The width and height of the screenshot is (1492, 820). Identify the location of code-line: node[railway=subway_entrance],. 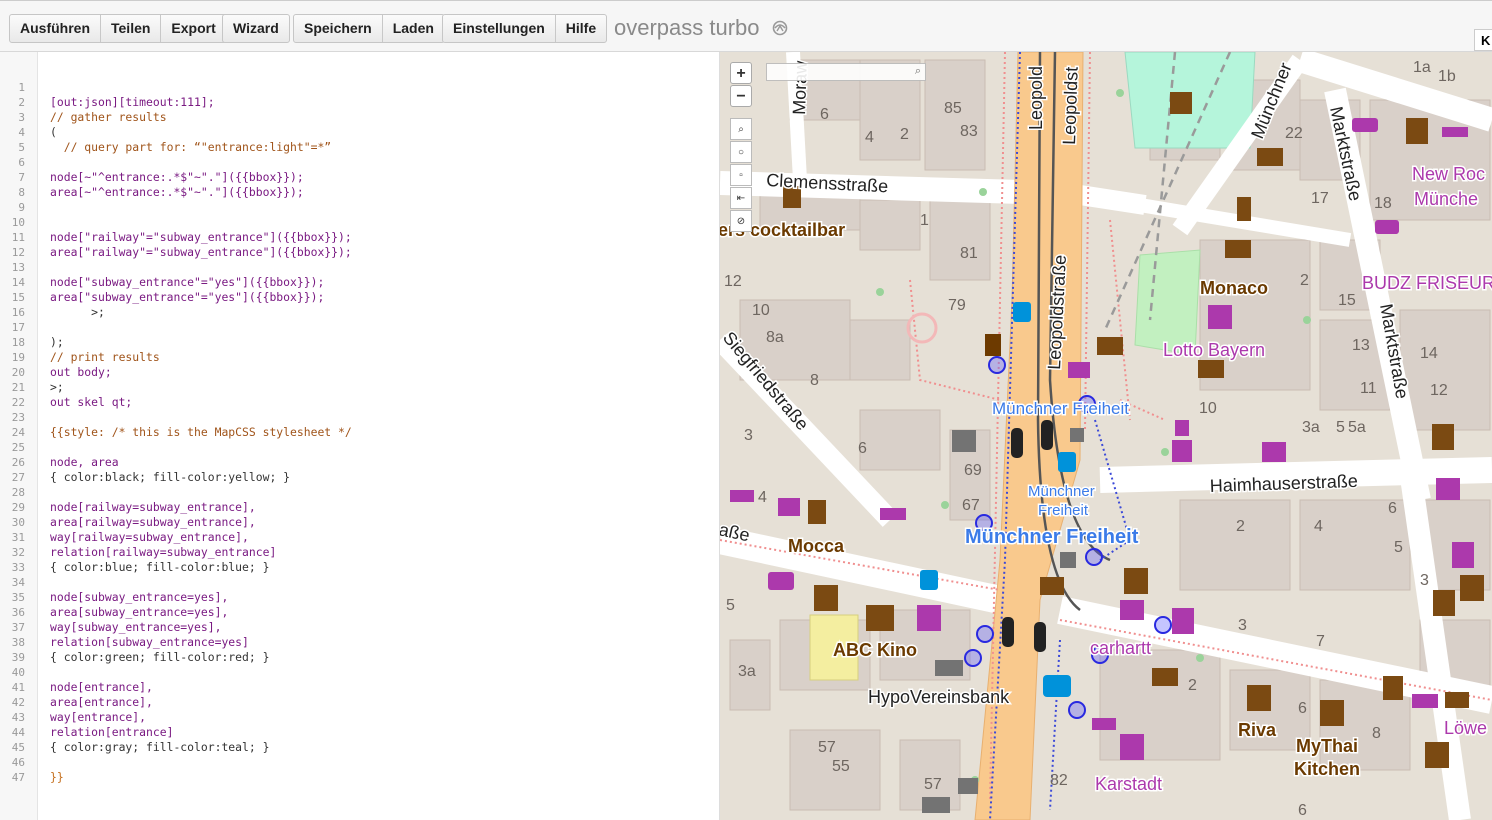
(153, 507).